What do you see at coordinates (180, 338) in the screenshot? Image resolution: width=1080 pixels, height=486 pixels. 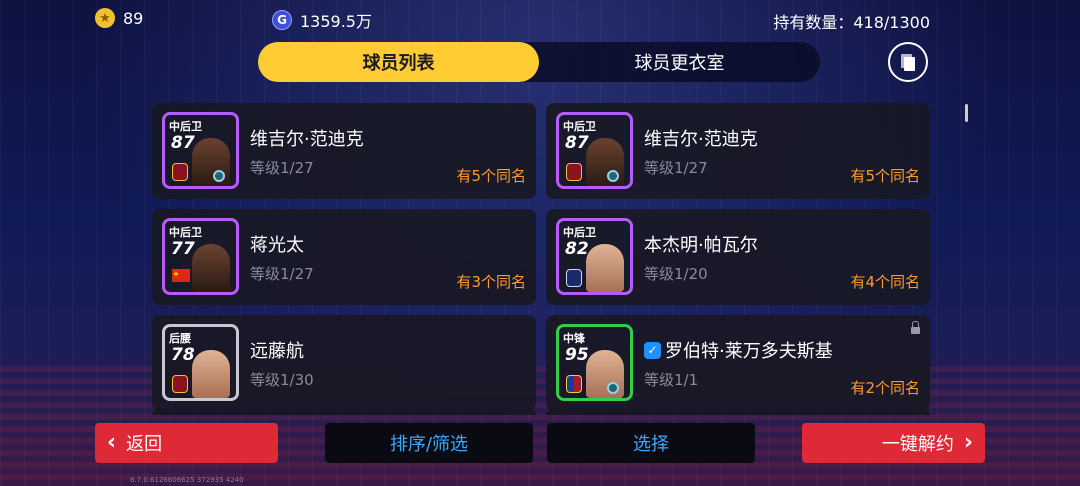 I see `player-position: 后腰` at bounding box center [180, 338].